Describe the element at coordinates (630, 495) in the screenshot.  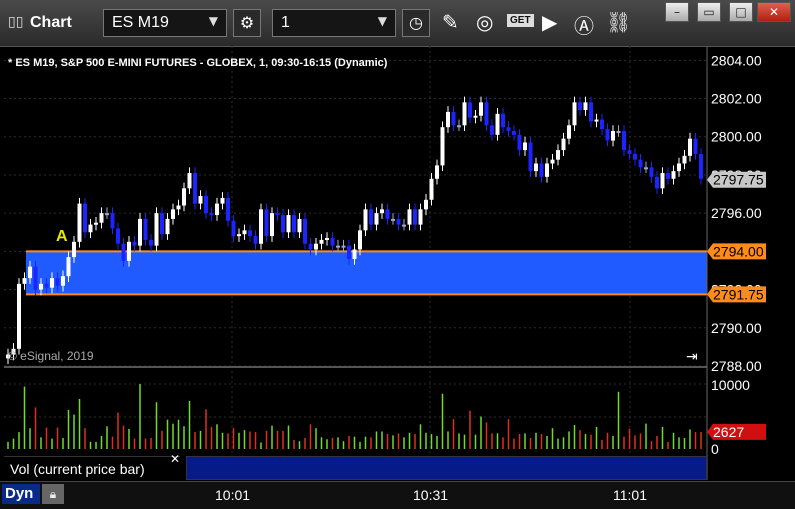
I see `time-label: 11:01` at that location.